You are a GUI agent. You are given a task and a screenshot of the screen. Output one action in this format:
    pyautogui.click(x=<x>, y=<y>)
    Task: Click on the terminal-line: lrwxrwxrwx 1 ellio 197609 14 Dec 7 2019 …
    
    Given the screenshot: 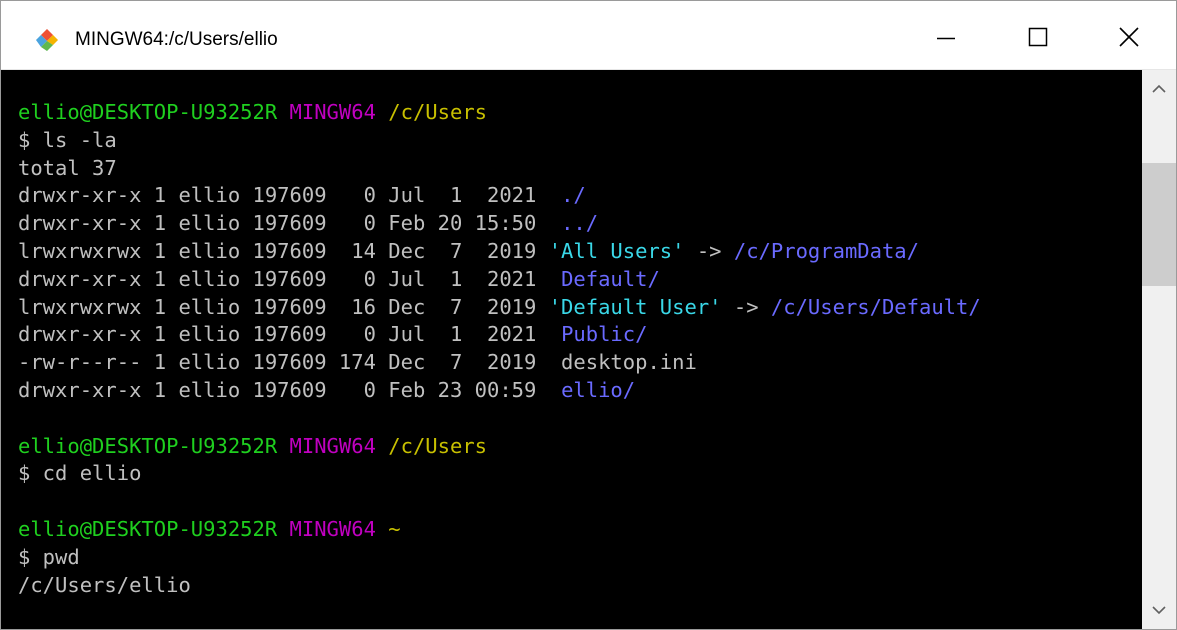 What is the action you would take?
    pyautogui.click(x=499, y=252)
    